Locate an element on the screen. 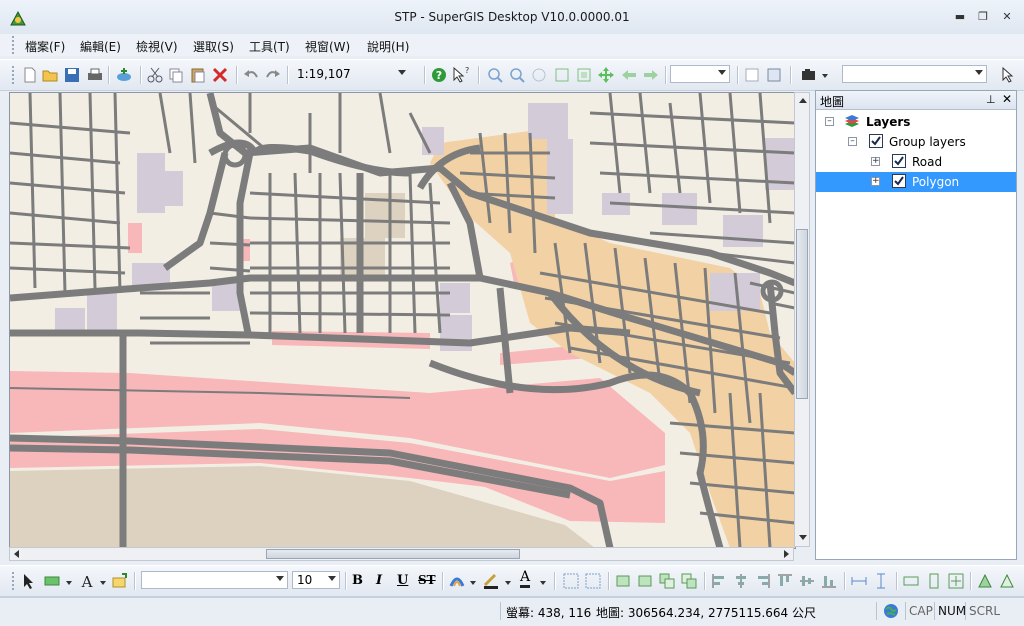  scroll-left-icon is located at coordinates (16, 554).